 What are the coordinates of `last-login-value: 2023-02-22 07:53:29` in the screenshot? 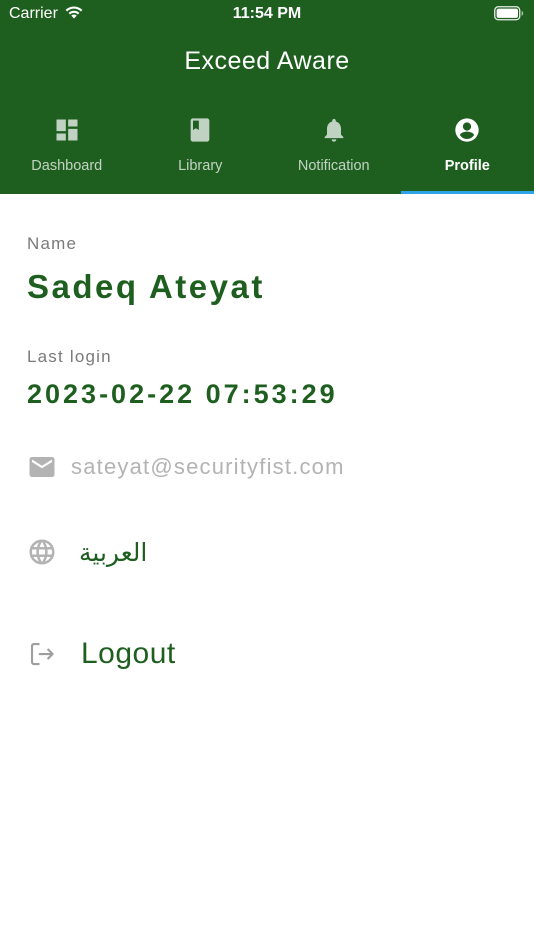 It's located at (182, 394).